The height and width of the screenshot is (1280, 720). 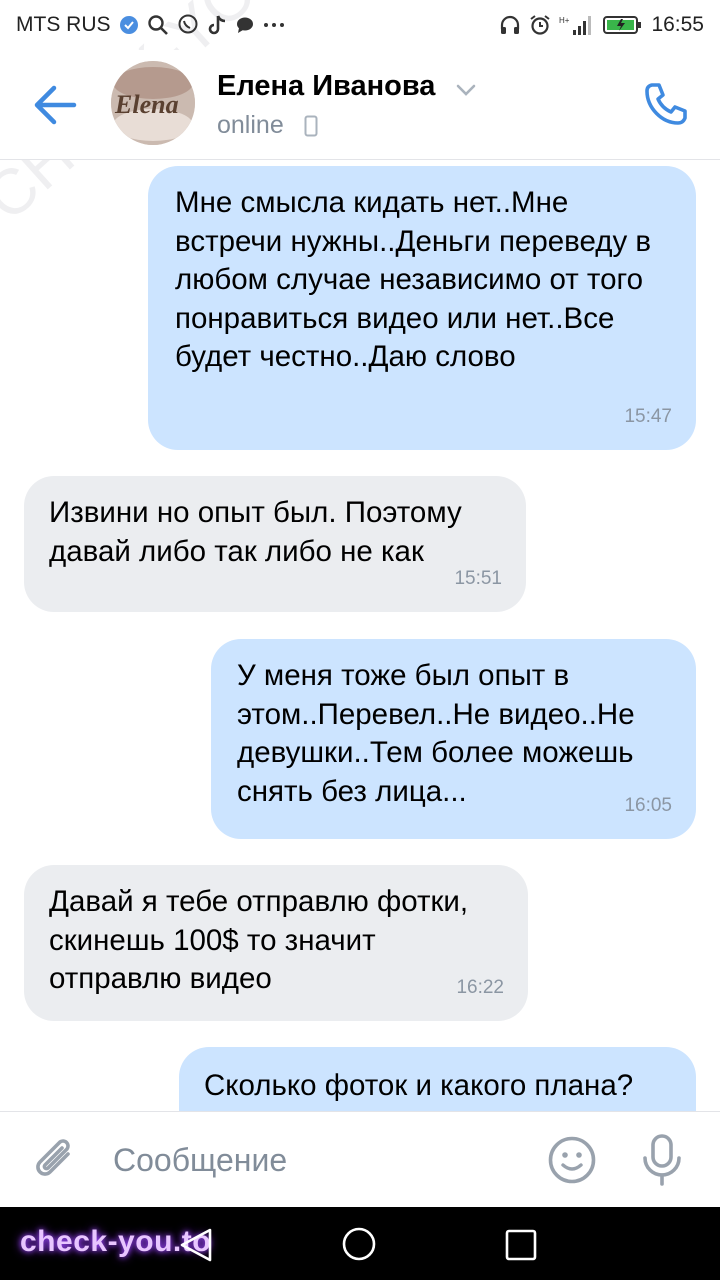 What do you see at coordinates (313, 1160) in the screenshot?
I see `message-input` at bounding box center [313, 1160].